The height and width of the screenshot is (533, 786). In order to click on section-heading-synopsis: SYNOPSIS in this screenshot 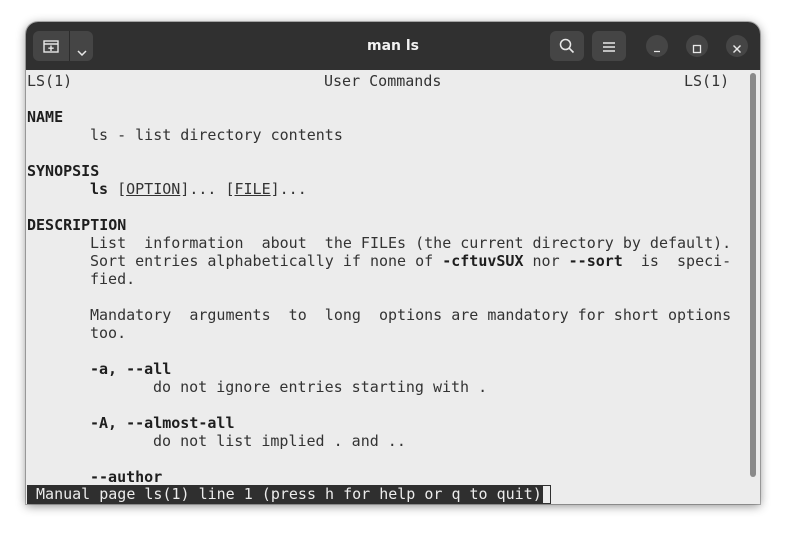, I will do `click(63, 171)`.